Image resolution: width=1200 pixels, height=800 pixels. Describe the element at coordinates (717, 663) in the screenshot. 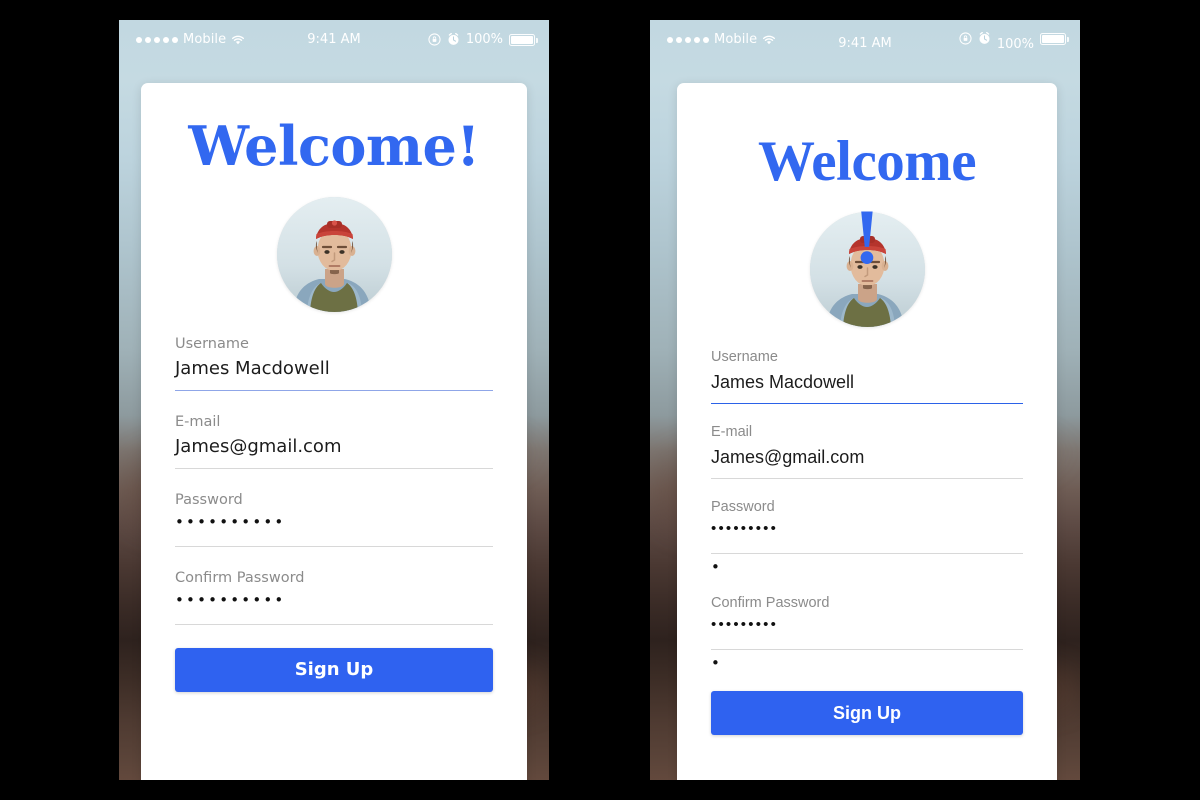

I see `confirm-password-overflow-text: •` at that location.